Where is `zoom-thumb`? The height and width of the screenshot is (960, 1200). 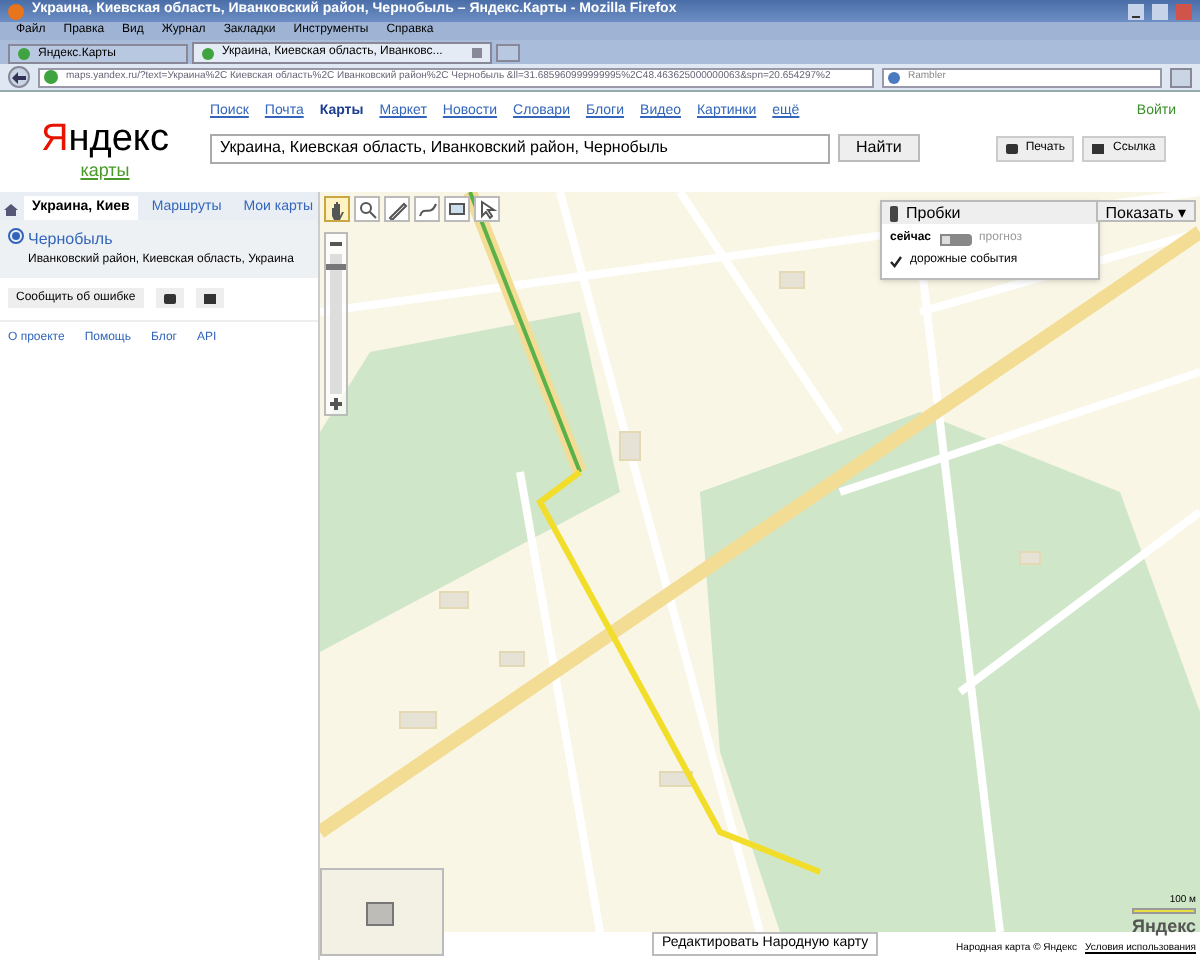 zoom-thumb is located at coordinates (336, 266).